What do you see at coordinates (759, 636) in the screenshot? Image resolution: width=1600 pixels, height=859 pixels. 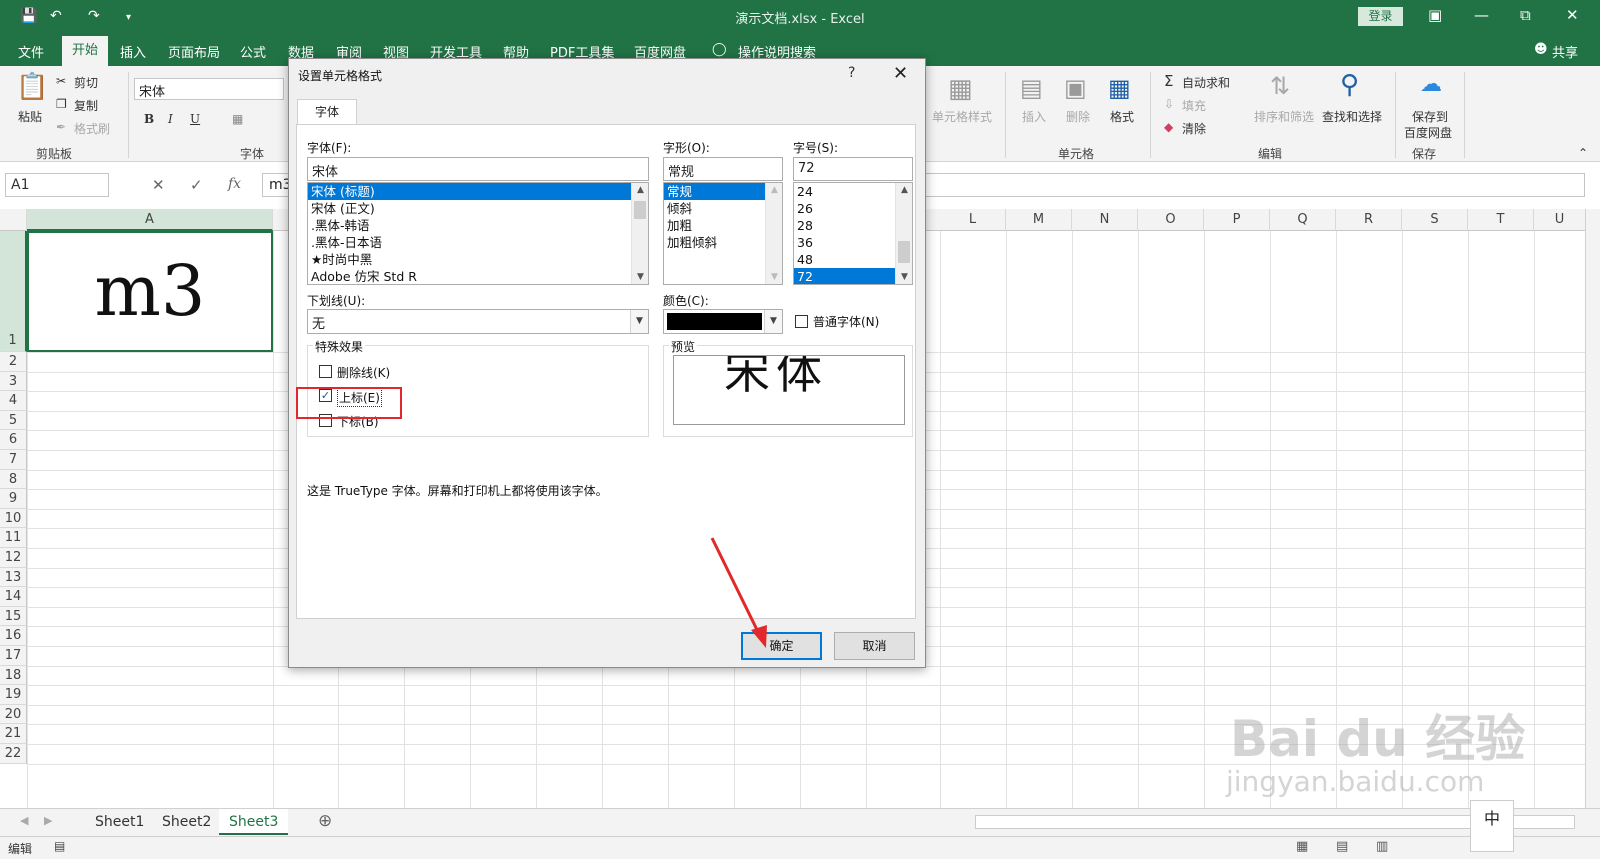 I see `annotation-arrowhead` at bounding box center [759, 636].